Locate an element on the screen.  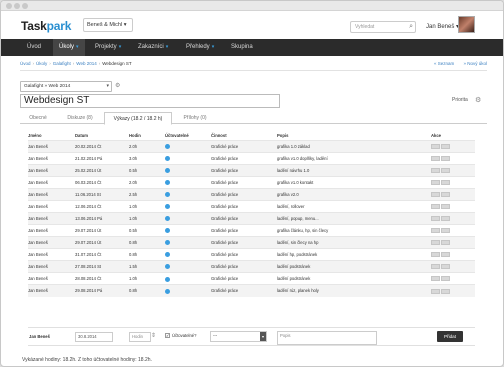
window-minimize-dot is located at coordinates (17, 6).